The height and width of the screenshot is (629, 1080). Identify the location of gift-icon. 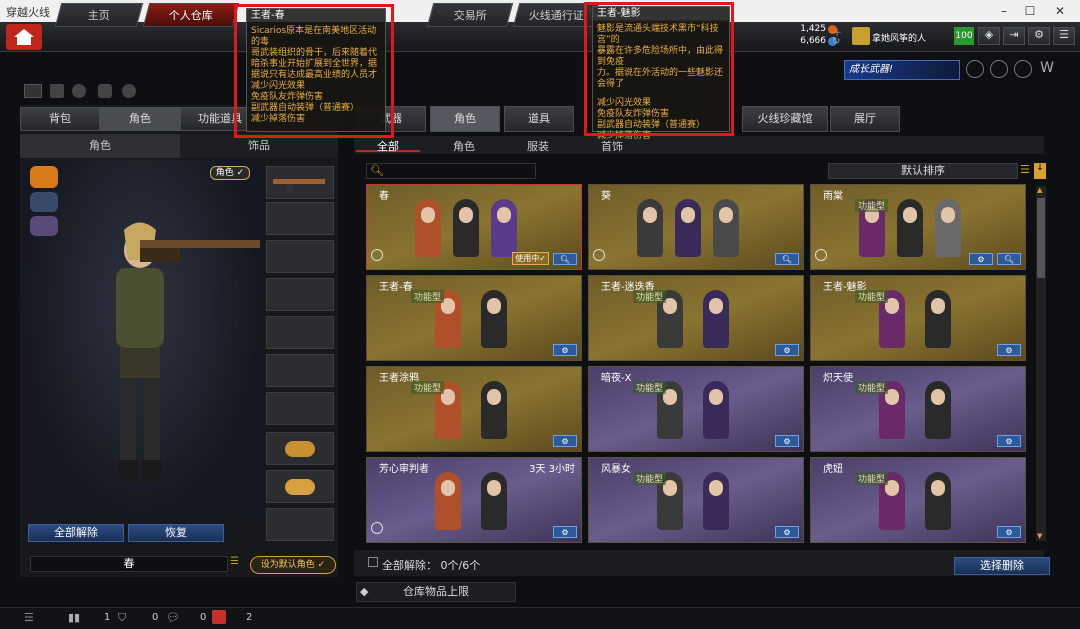
(219, 617).